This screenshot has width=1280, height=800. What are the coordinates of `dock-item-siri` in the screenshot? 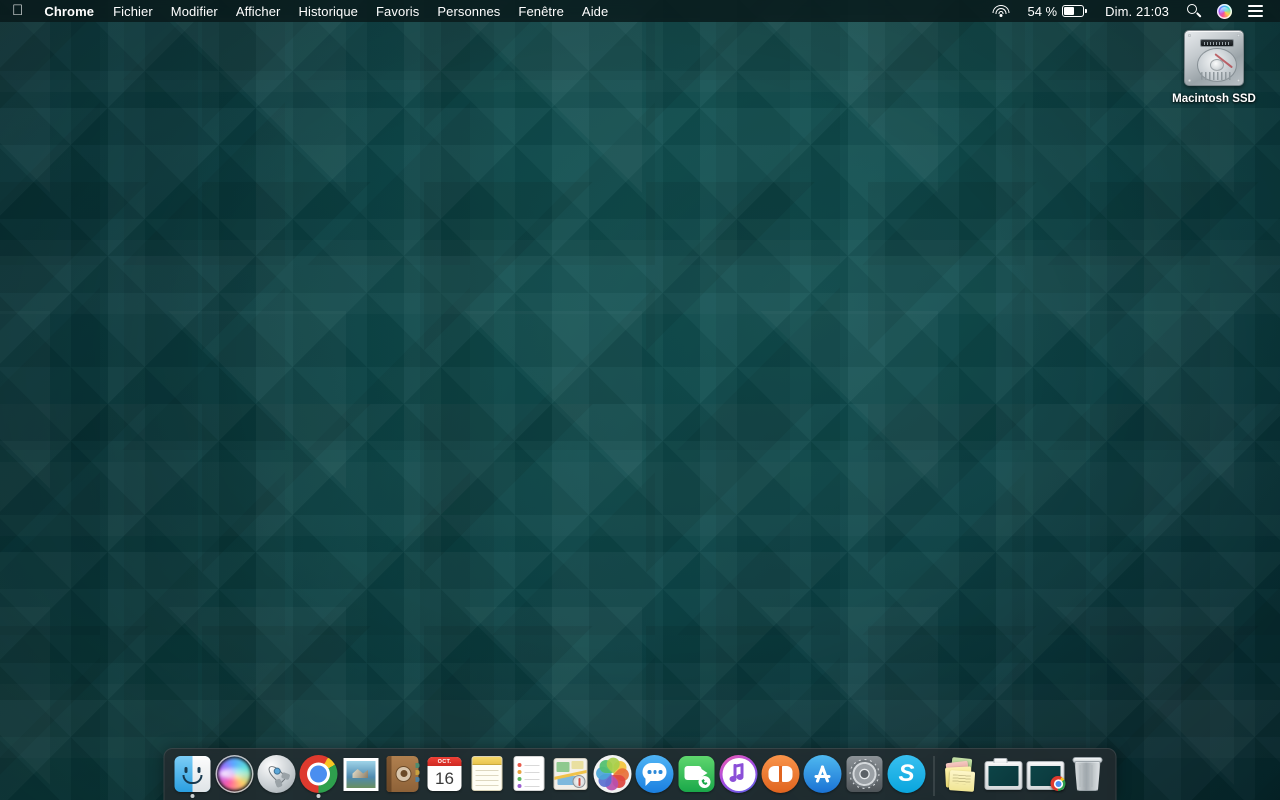 It's located at (235, 776).